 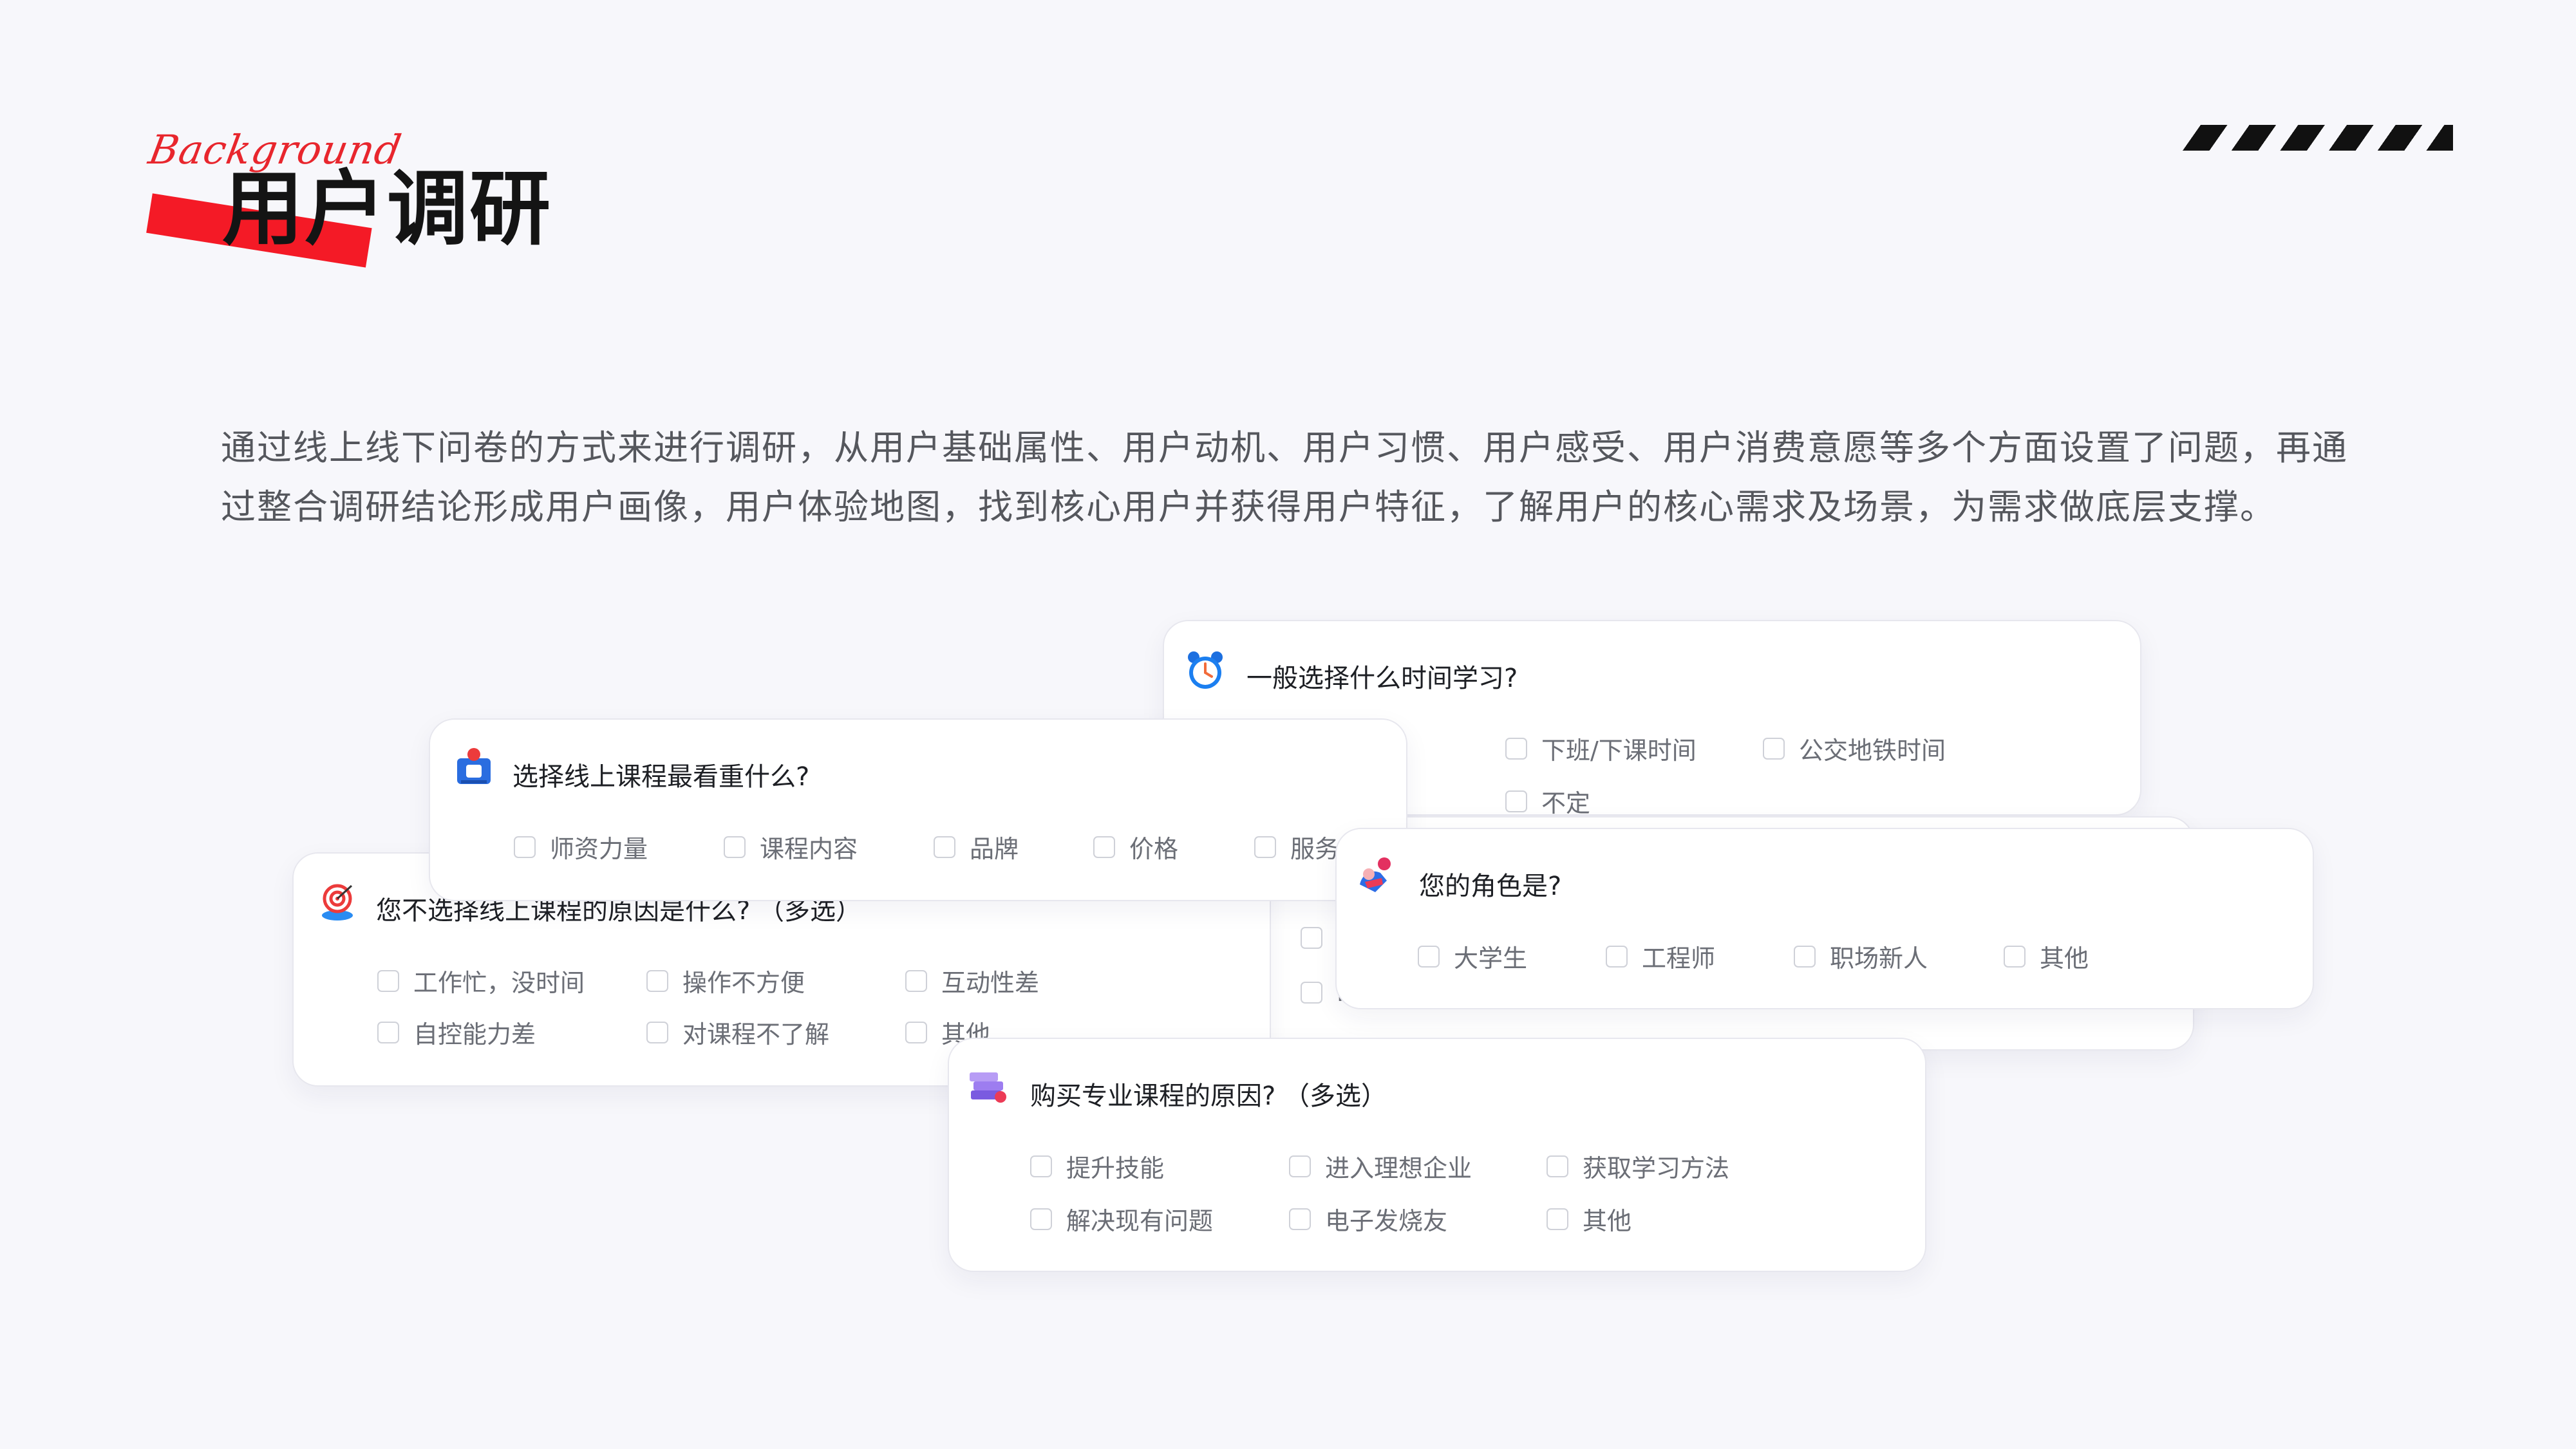 I want to click on option-checkbox: 进入理想企业, so click(x=1380, y=1166).